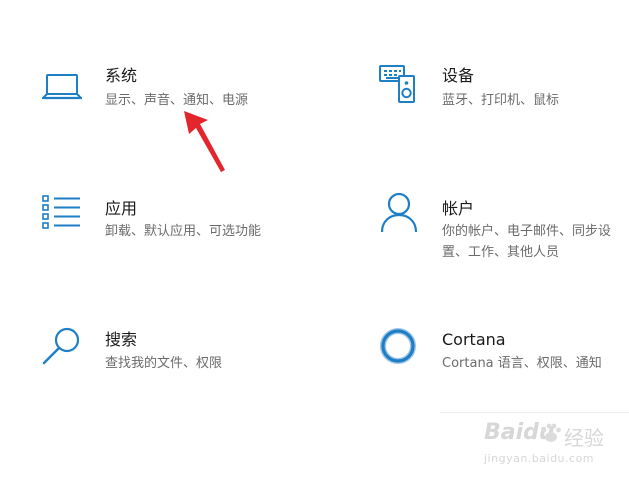  I want to click on tile-title: Cortana, so click(474, 339).